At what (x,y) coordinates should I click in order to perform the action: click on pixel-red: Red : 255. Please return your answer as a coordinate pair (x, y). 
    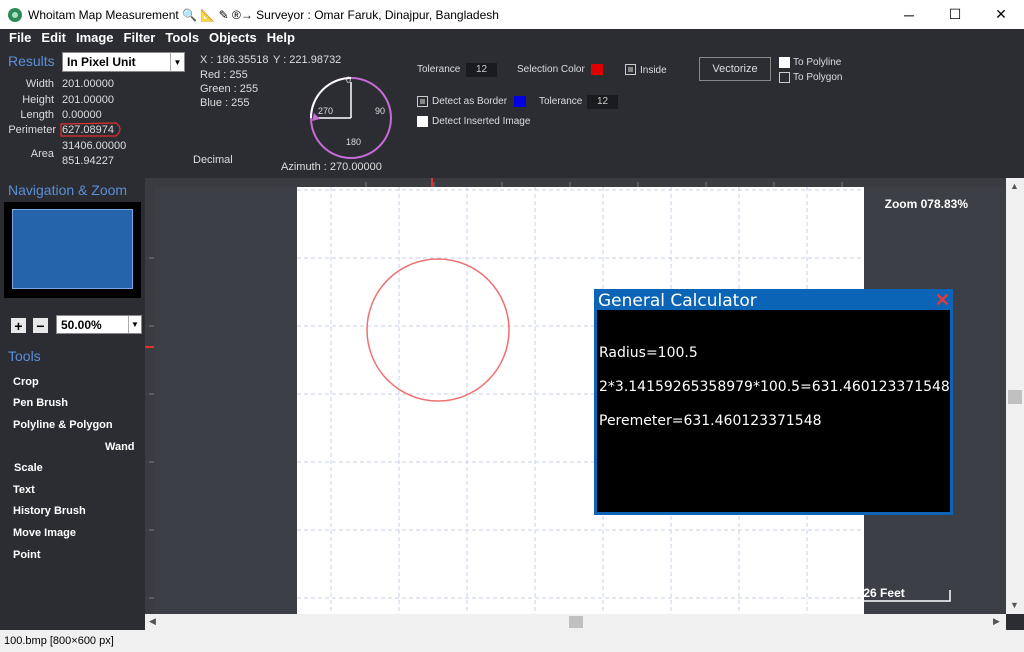
    Looking at the image, I should click on (224, 75).